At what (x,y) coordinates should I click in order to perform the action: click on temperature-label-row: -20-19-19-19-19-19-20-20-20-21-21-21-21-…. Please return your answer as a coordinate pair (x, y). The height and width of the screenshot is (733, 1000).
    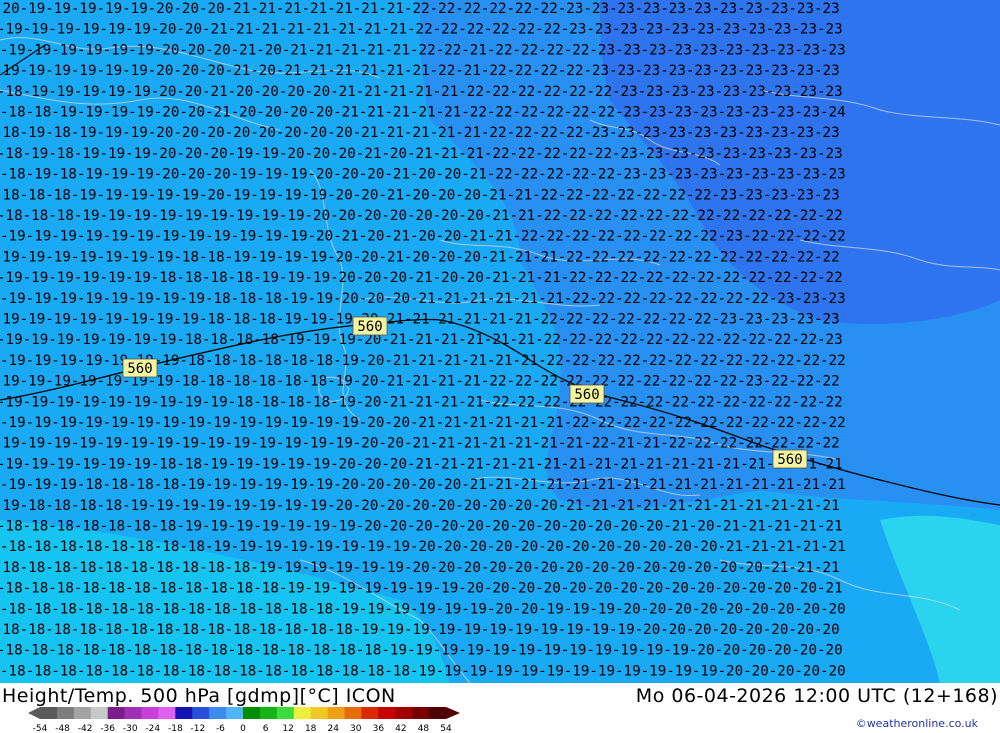
    Looking at the image, I should click on (420, 9).